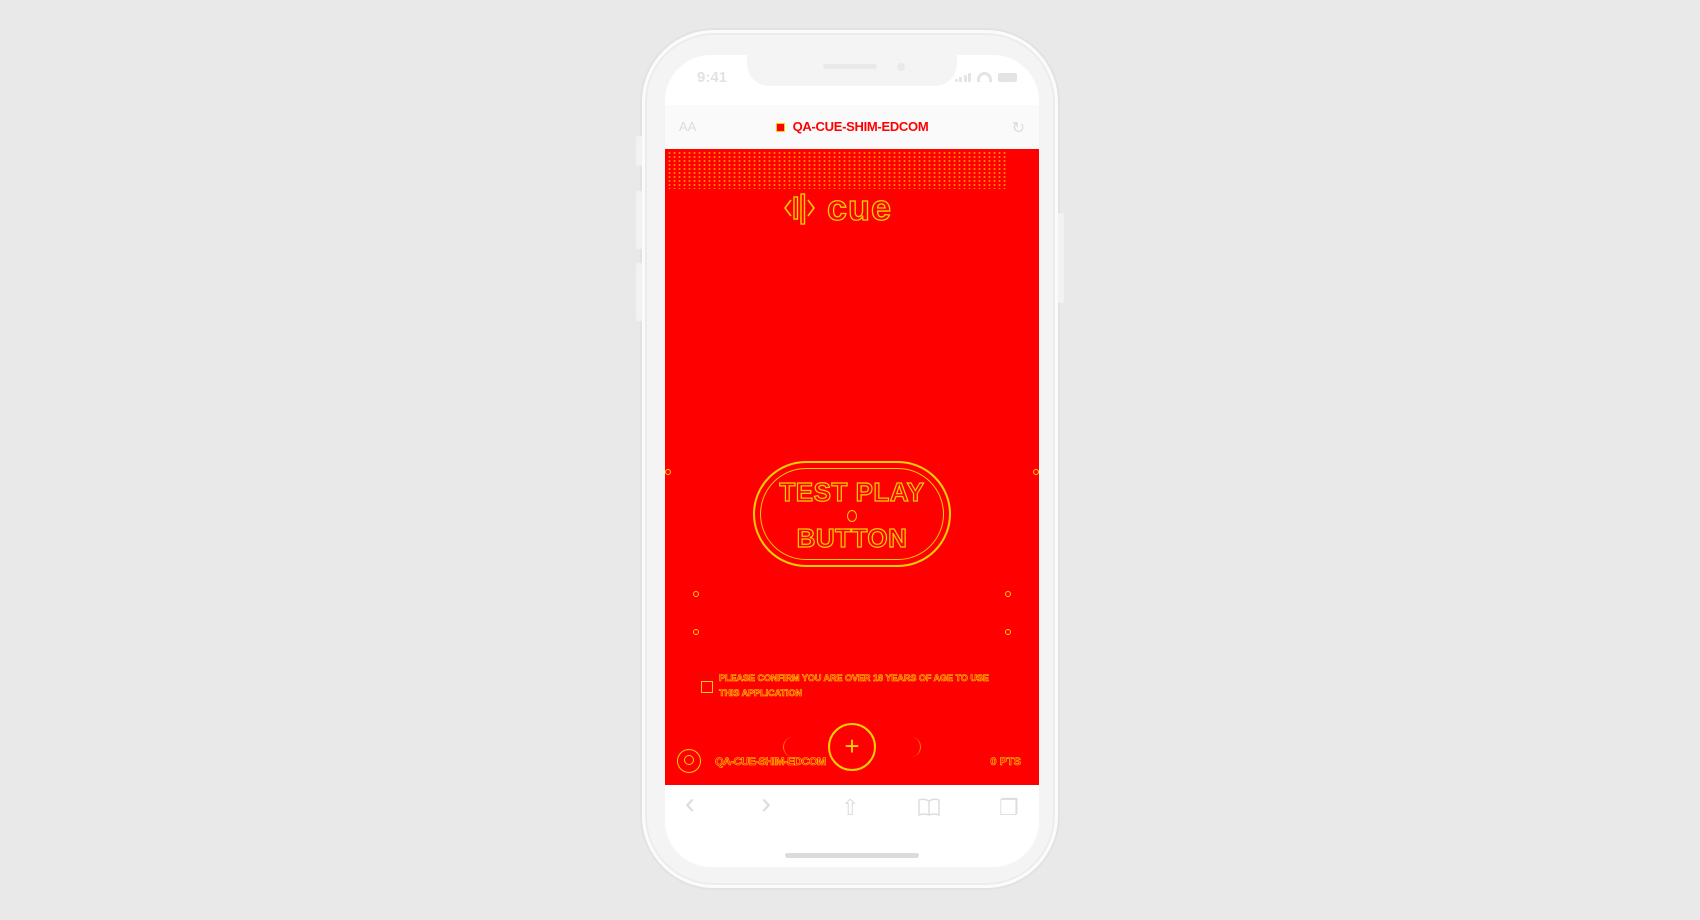 The image size is (1700, 920). What do you see at coordinates (837, 170) in the screenshot?
I see `header-texture` at bounding box center [837, 170].